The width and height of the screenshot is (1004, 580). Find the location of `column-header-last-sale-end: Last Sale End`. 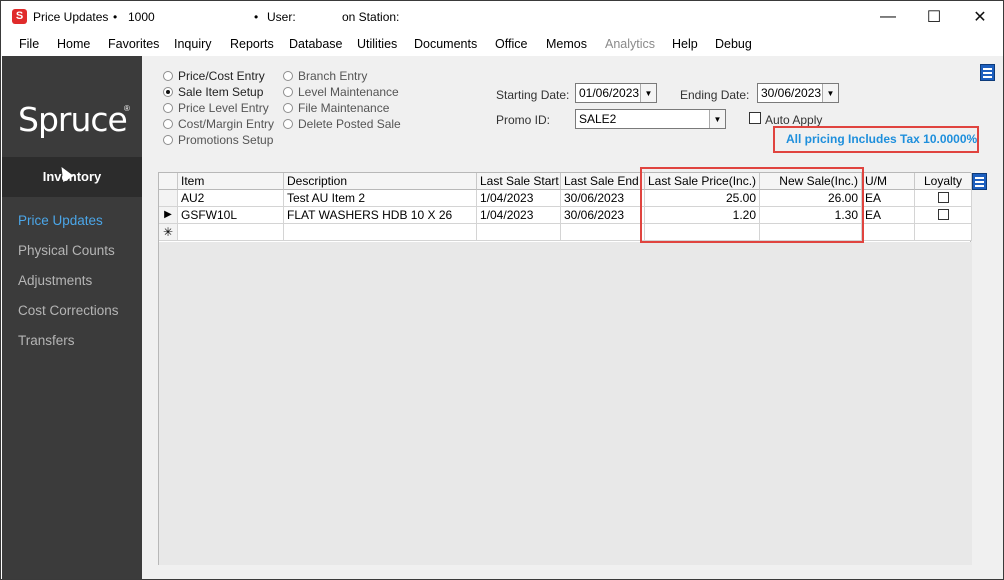

column-header-last-sale-end: Last Sale End is located at coordinates (603, 181).